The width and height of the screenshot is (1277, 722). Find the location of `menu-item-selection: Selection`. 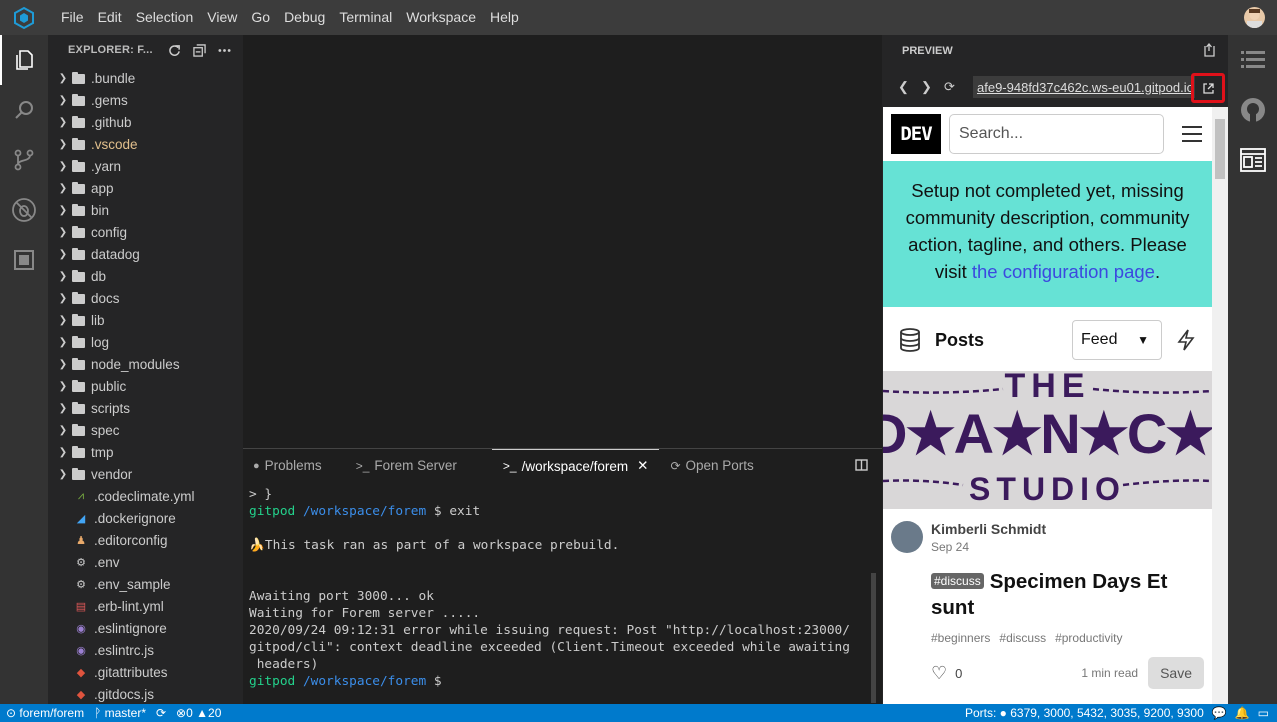

menu-item-selection: Selection is located at coordinates (165, 17).